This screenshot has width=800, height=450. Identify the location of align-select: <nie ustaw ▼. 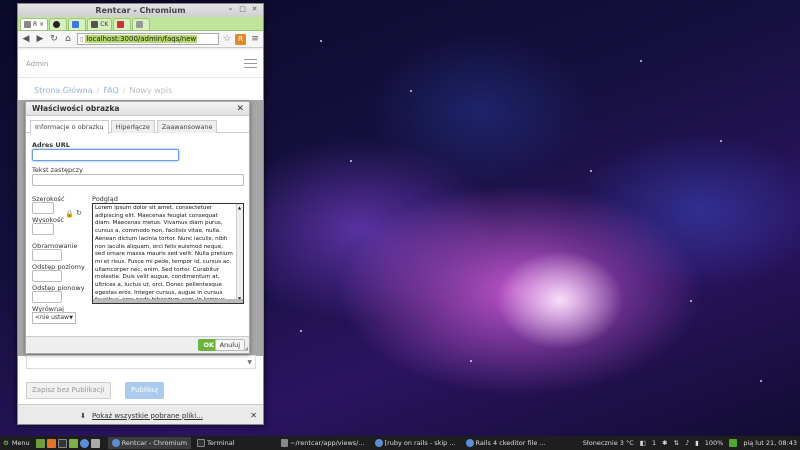
(54, 318).